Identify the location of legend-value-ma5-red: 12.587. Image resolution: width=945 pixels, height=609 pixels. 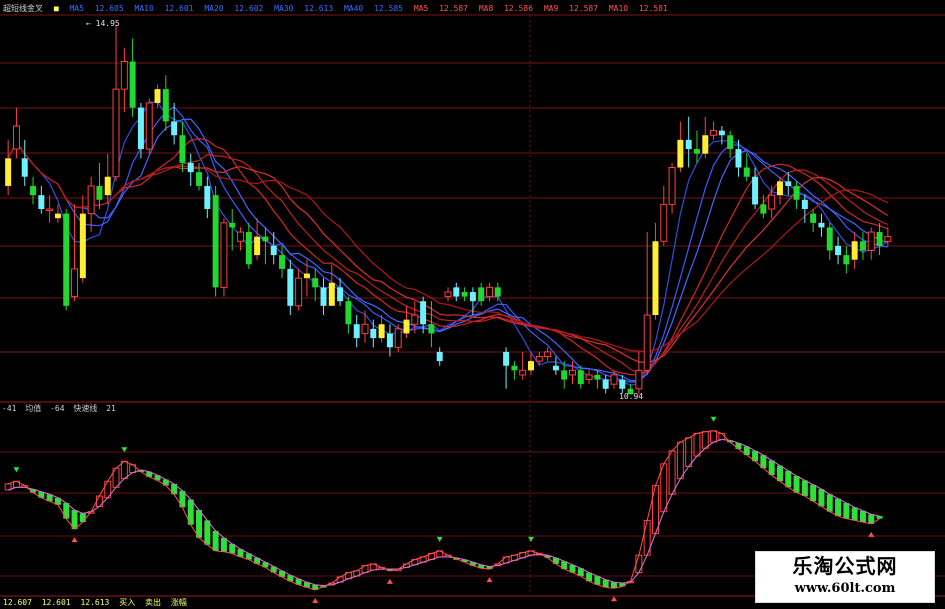
(453, 8).